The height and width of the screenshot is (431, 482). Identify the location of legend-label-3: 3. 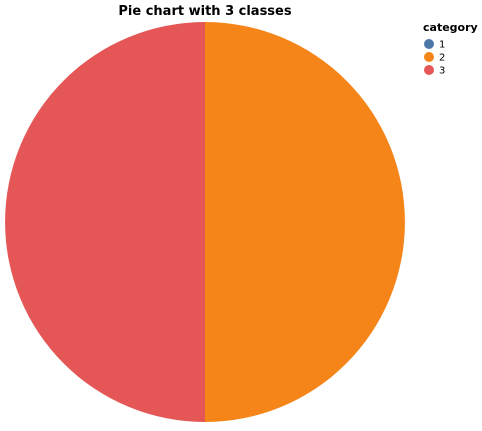
(442, 71).